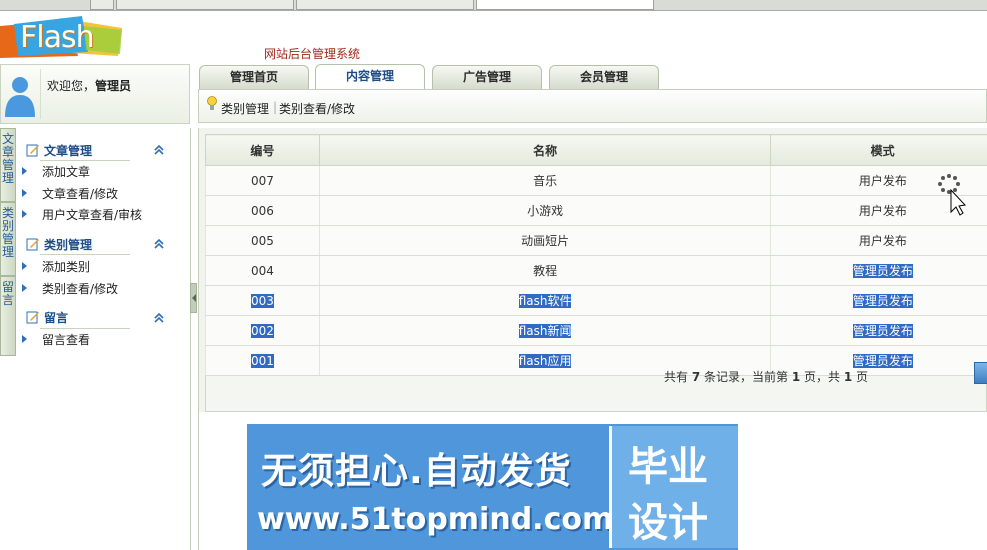  Describe the element at coordinates (860, 377) in the screenshot. I see `pager-text: 页` at that location.